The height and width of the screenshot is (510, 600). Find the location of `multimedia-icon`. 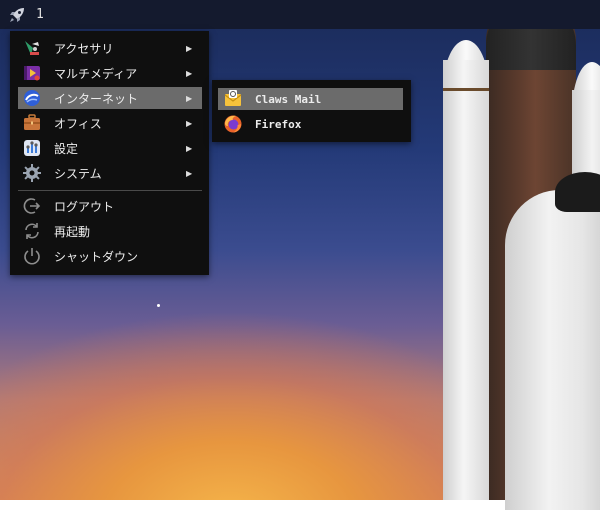

multimedia-icon is located at coordinates (32, 73).